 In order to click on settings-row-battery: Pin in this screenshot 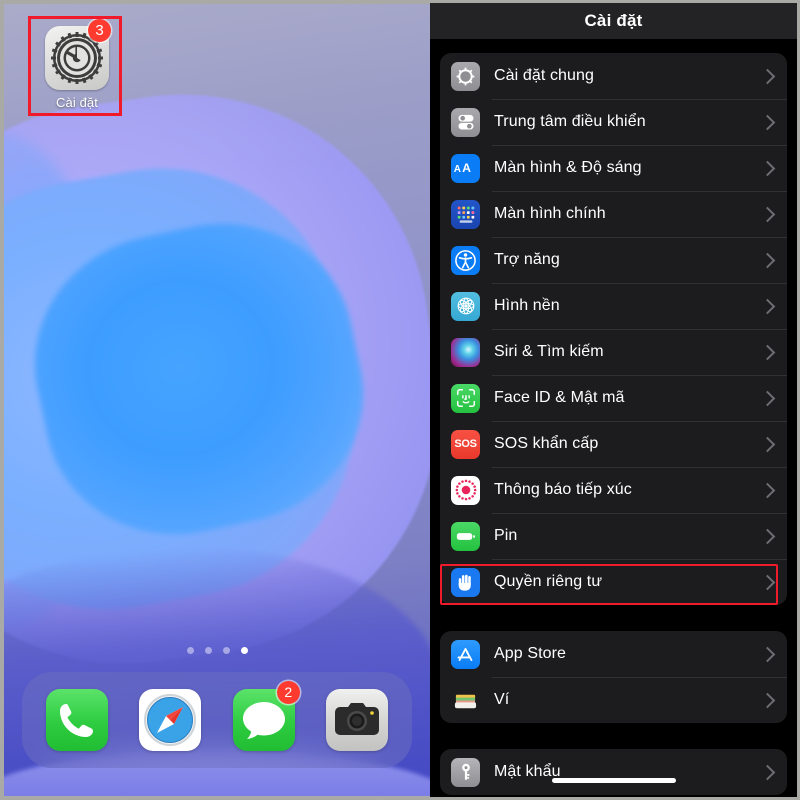, I will do `click(613, 536)`.